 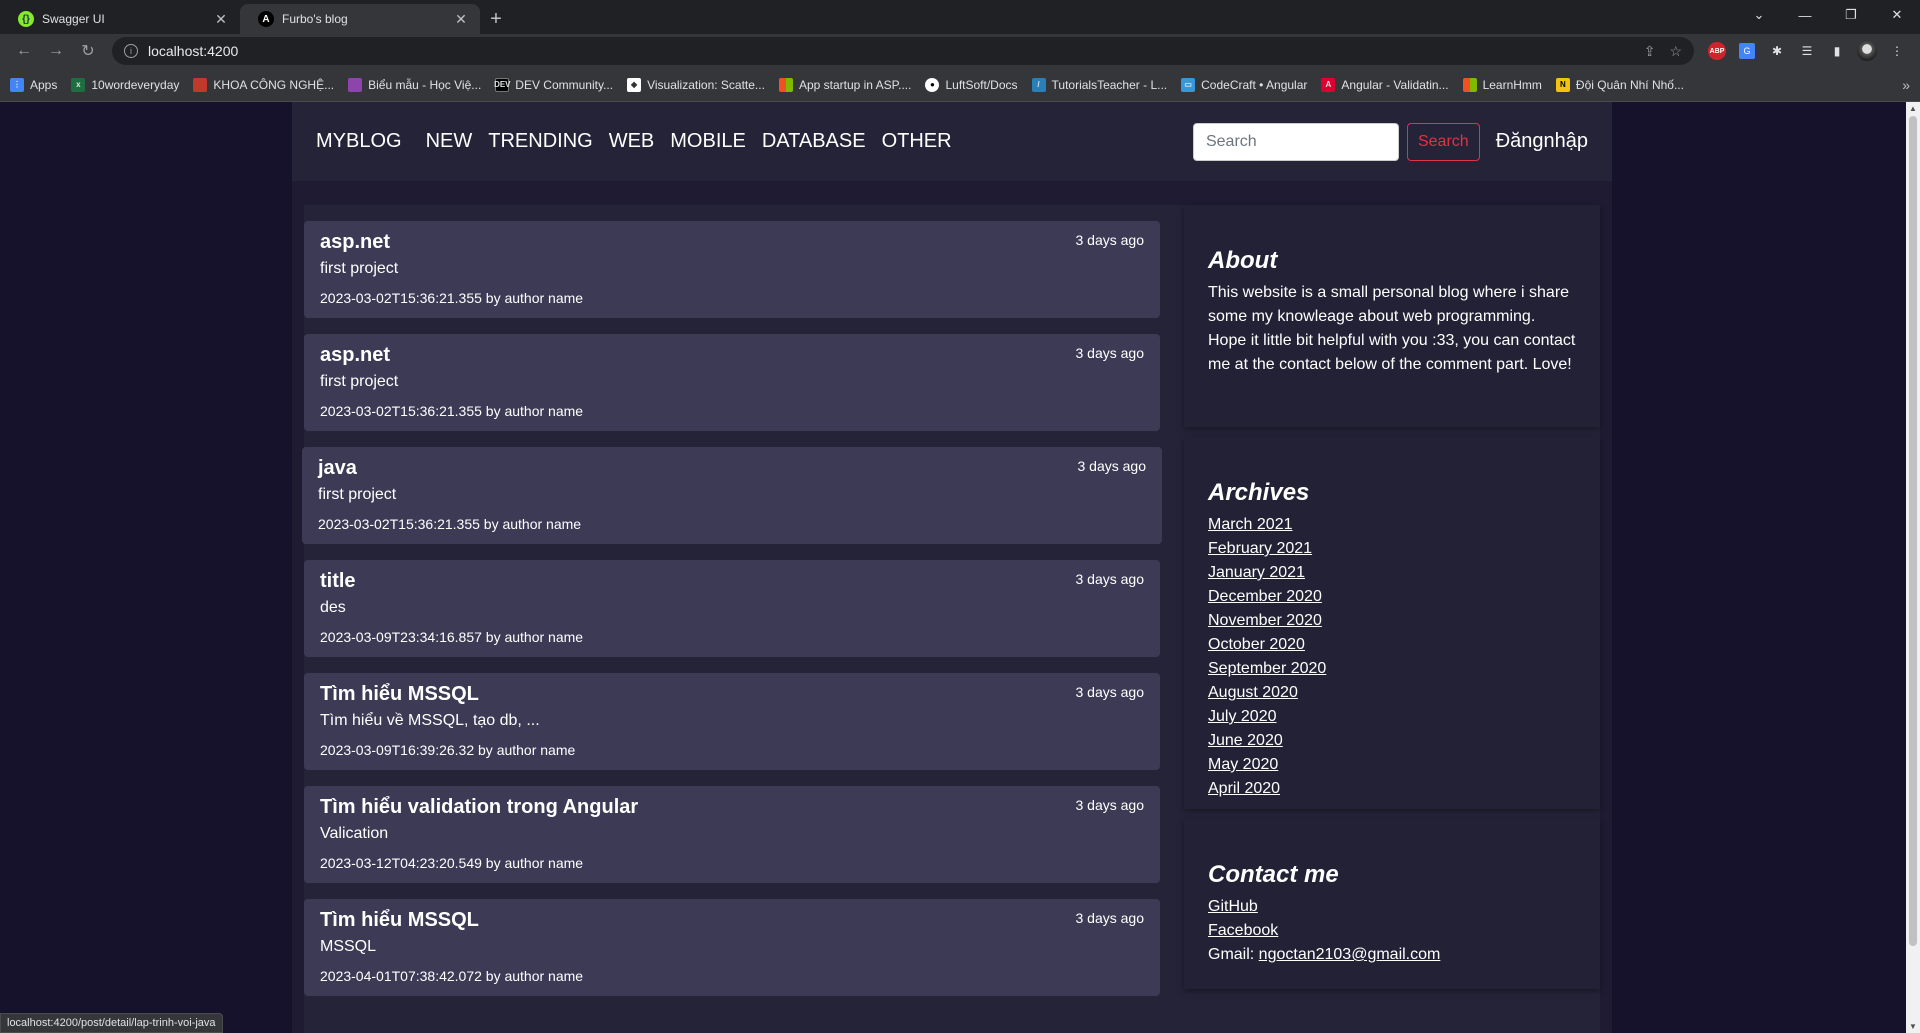 What do you see at coordinates (120, 19) in the screenshot?
I see `tab-swagger: {} Swagger UI ✕` at bounding box center [120, 19].